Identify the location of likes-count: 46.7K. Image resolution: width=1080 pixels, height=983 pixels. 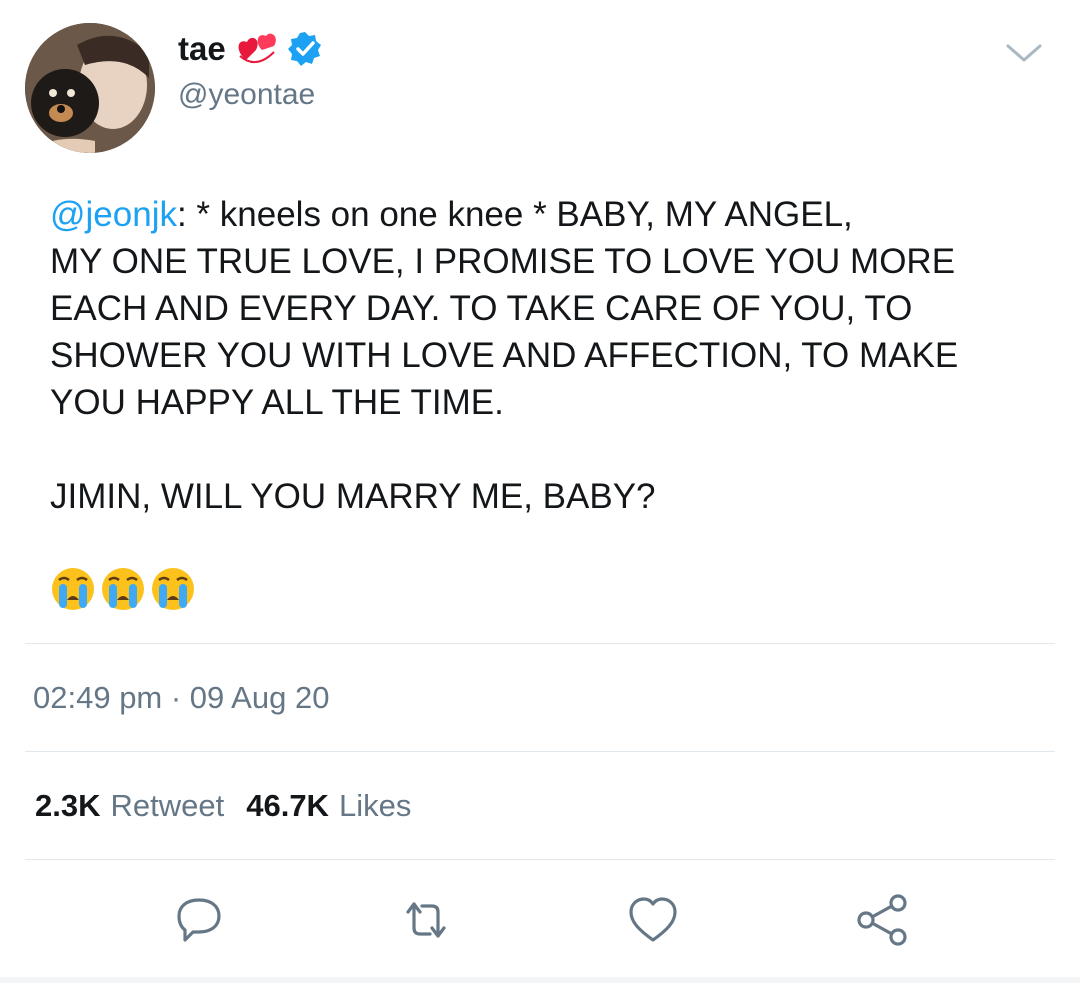
(287, 805).